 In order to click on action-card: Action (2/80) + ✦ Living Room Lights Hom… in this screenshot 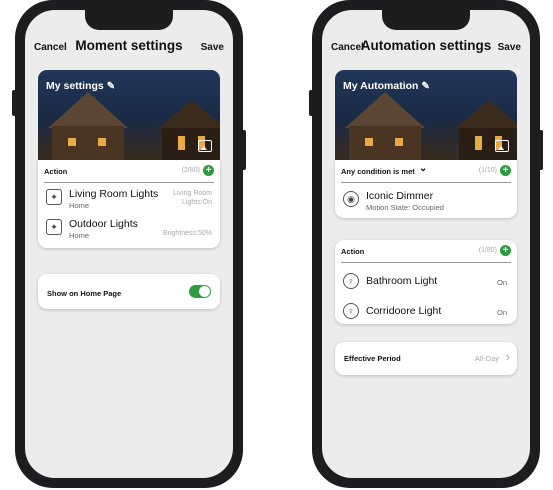, I will do `click(129, 204)`.